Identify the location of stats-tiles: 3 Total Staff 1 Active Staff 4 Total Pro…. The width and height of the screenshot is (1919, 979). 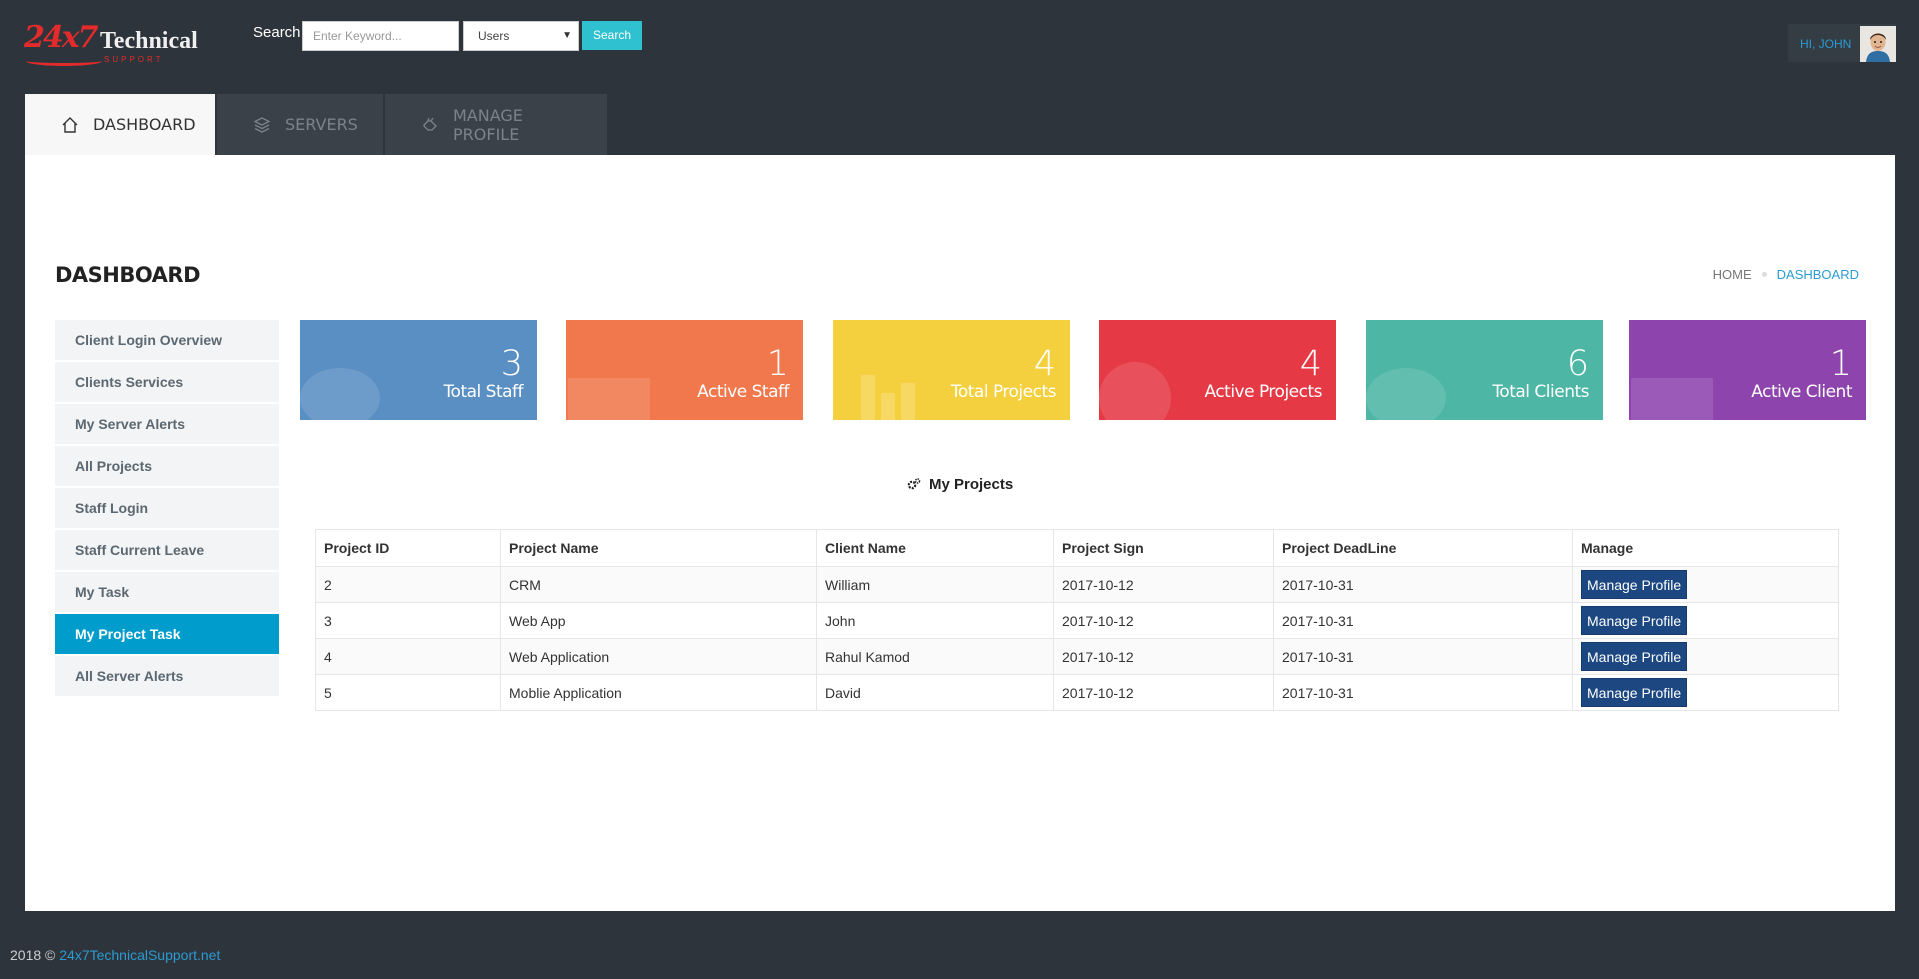
(1083, 370).